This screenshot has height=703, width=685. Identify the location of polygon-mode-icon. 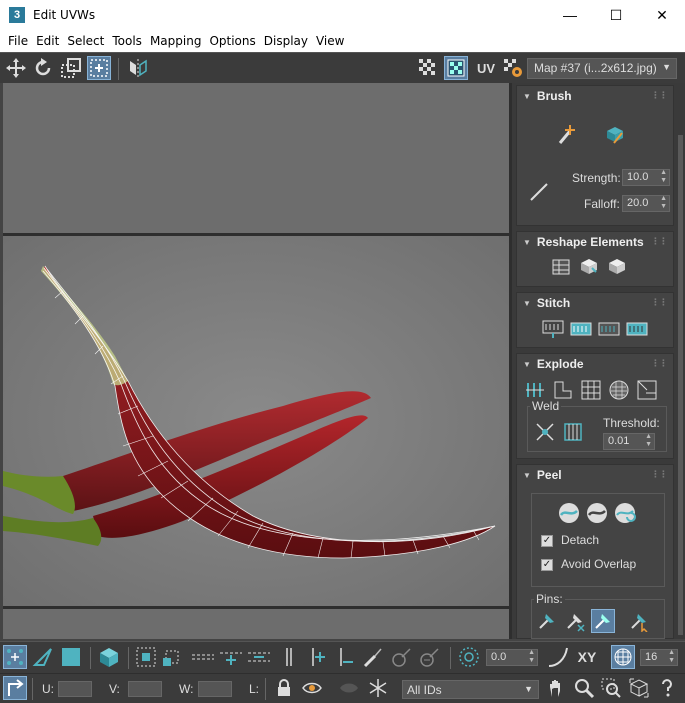
(71, 657).